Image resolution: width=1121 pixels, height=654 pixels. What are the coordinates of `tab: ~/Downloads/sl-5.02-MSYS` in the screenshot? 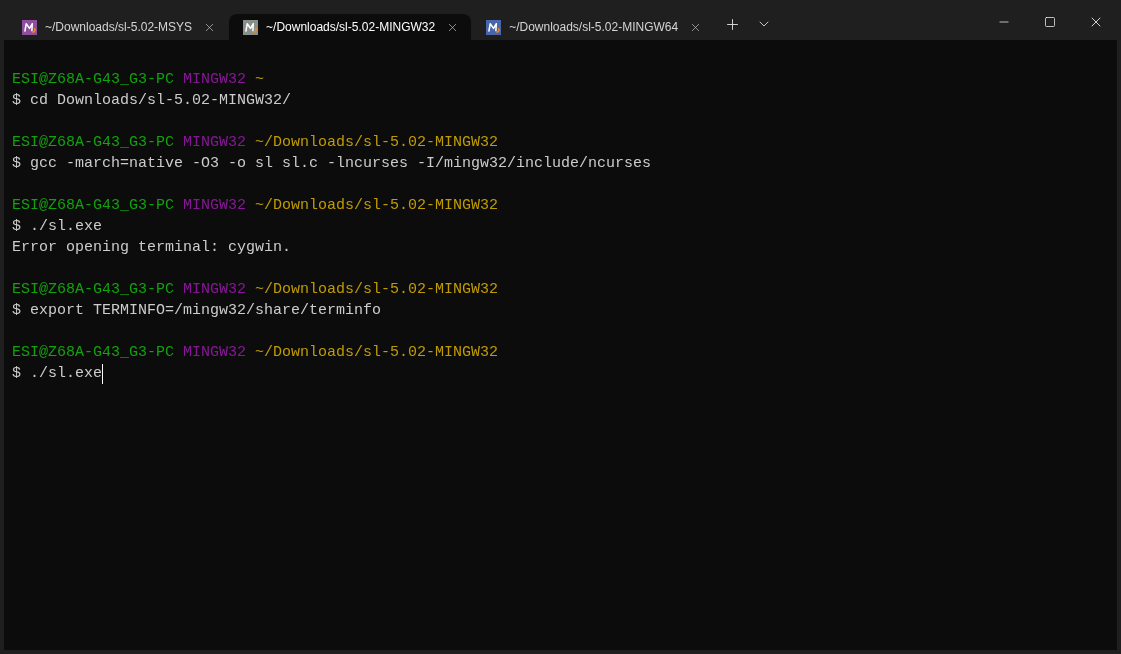 It's located at (118, 27).